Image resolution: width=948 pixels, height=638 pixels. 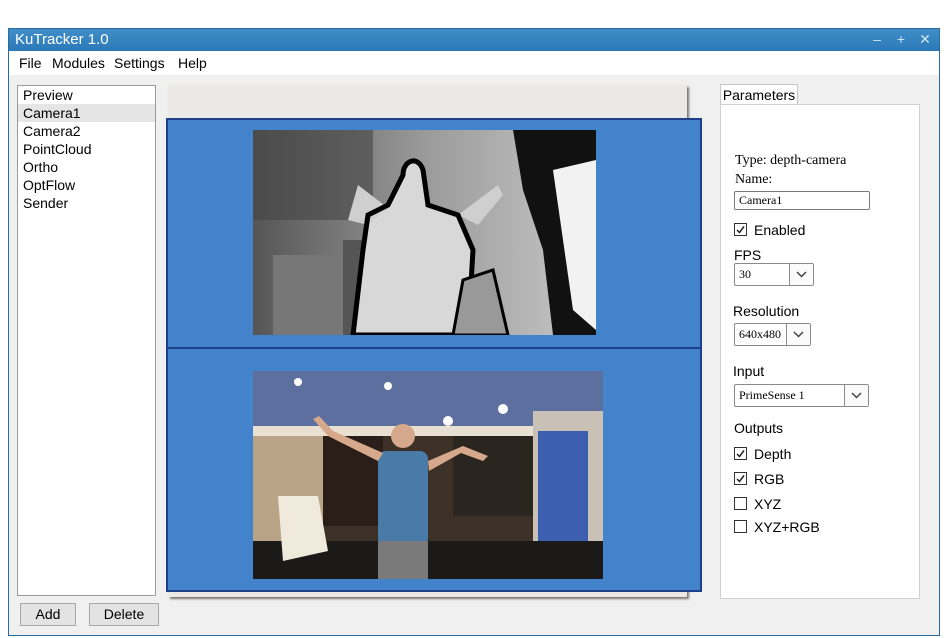 I want to click on output-xyzrgb-label: XYZ+RGB, so click(x=787, y=527).